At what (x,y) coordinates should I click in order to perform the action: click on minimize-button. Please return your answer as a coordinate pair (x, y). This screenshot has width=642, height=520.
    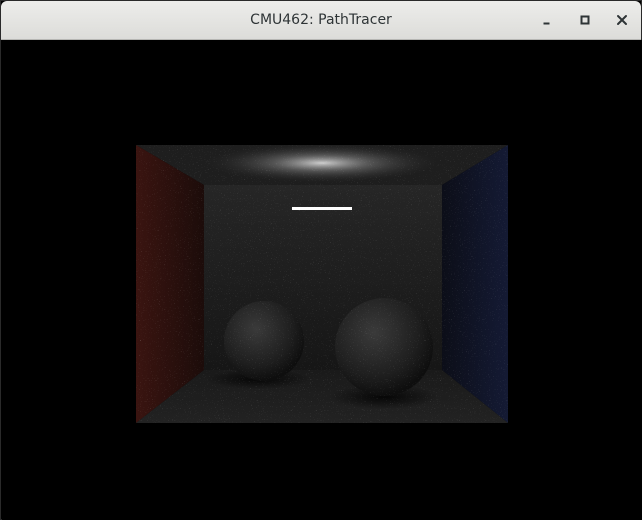
    Looking at the image, I should click on (547, 20).